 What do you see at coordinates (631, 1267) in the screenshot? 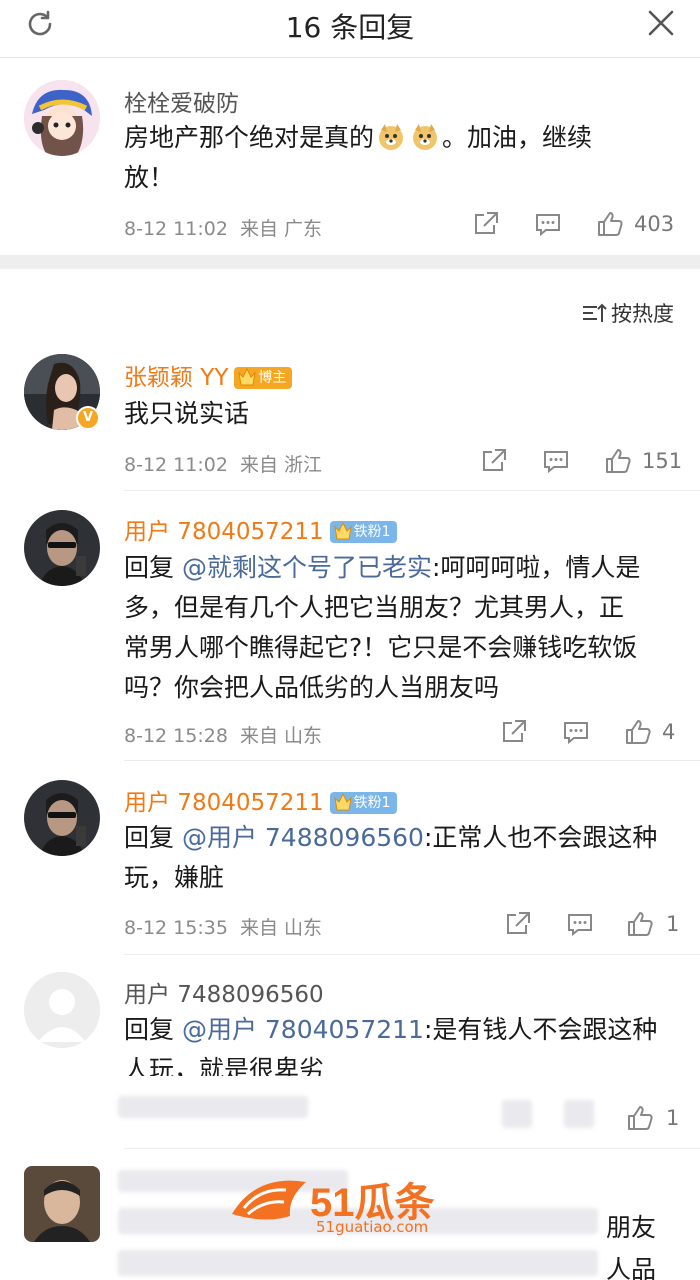
I see `comment-text-part: 人品` at bounding box center [631, 1267].